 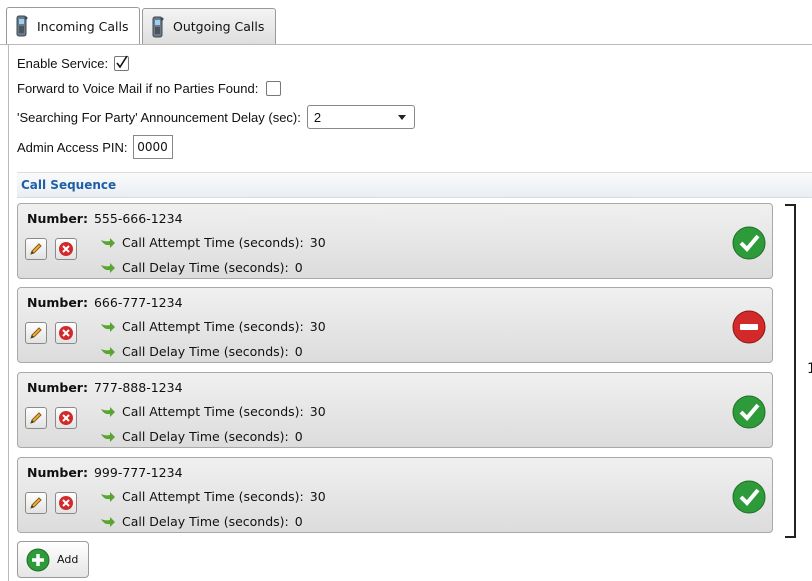 I want to click on admin-pin-input: 0000, so click(x=152, y=147).